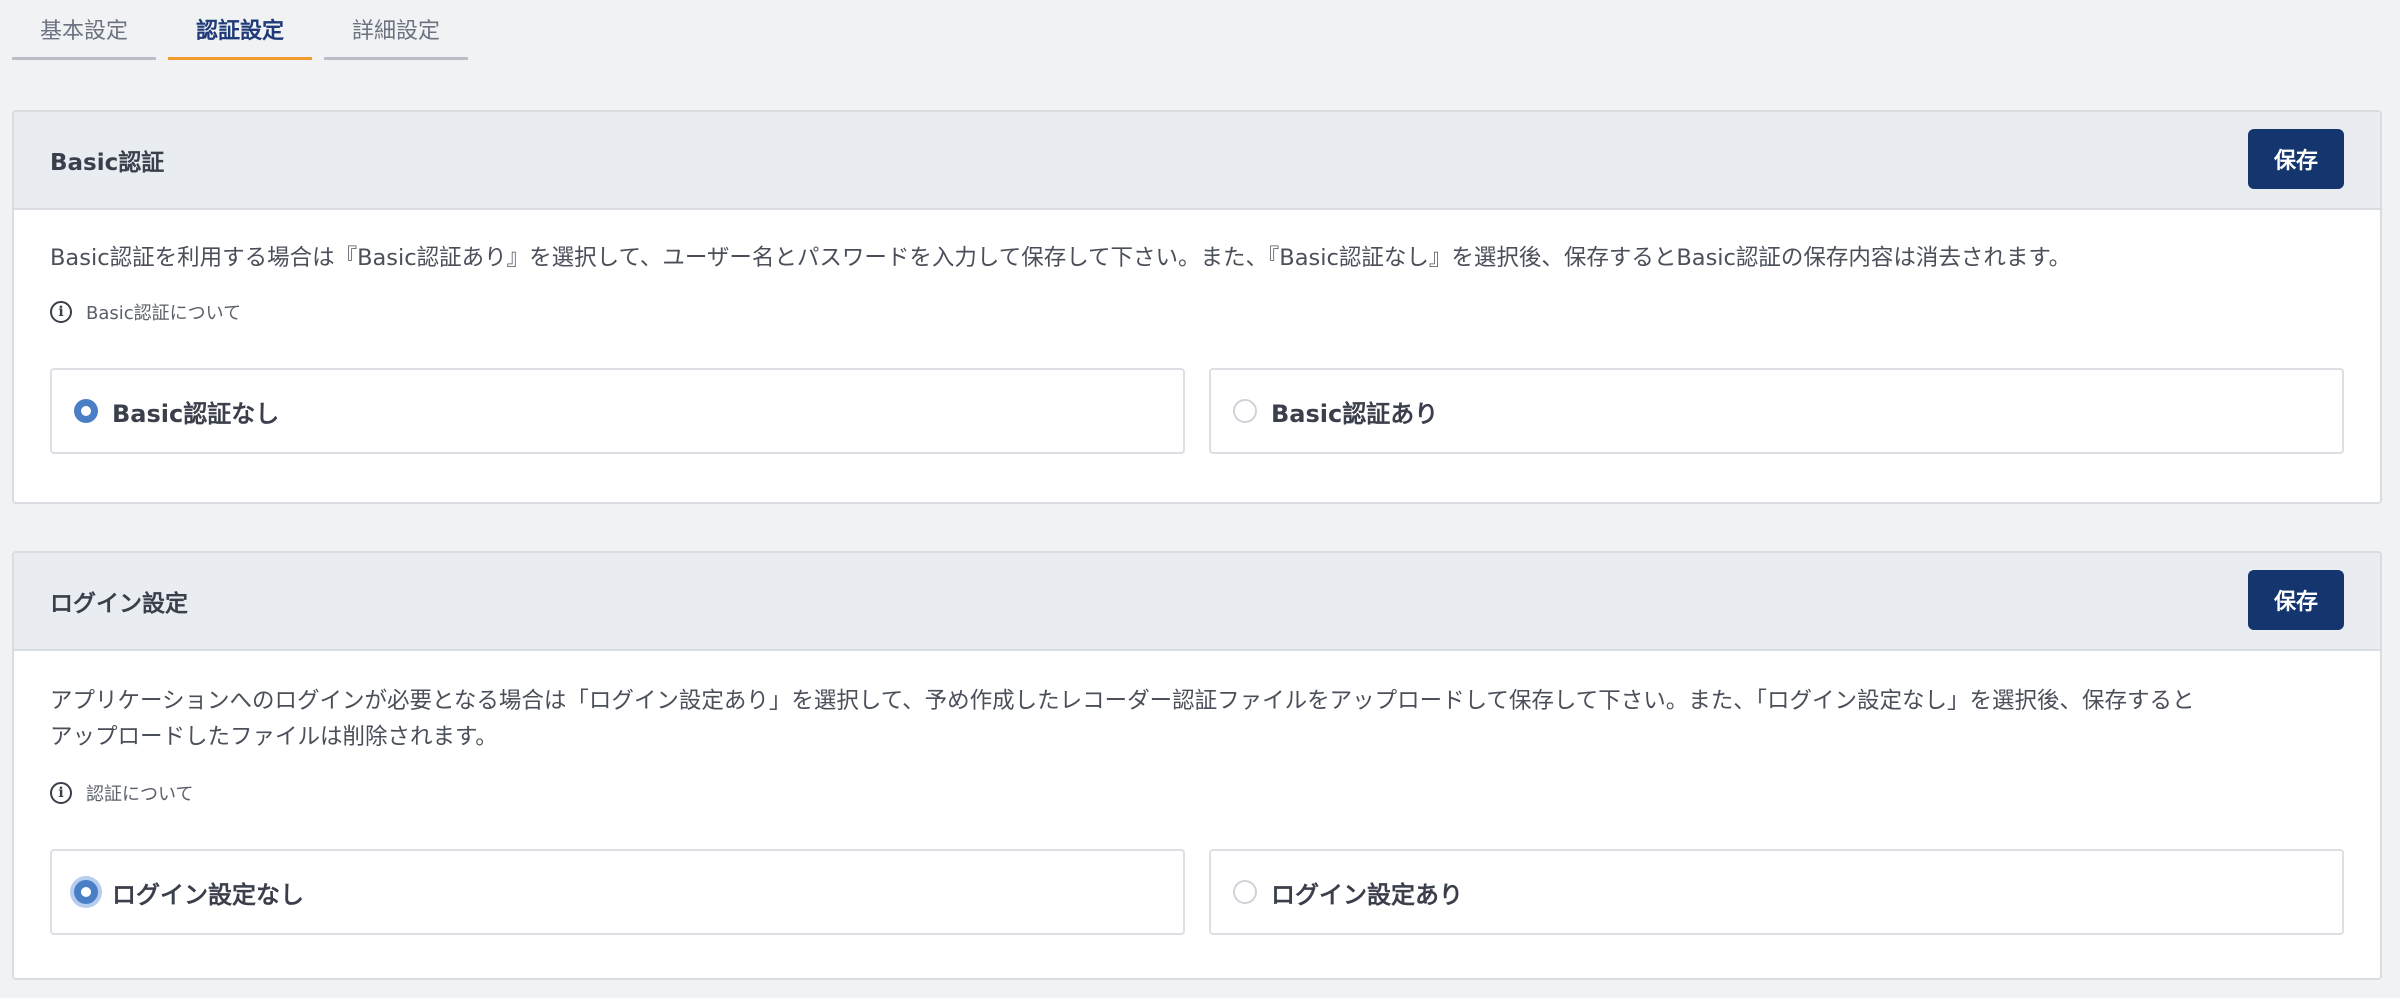 This screenshot has width=2400, height=998. I want to click on login-off-option: ログイン設定なし, so click(617, 892).